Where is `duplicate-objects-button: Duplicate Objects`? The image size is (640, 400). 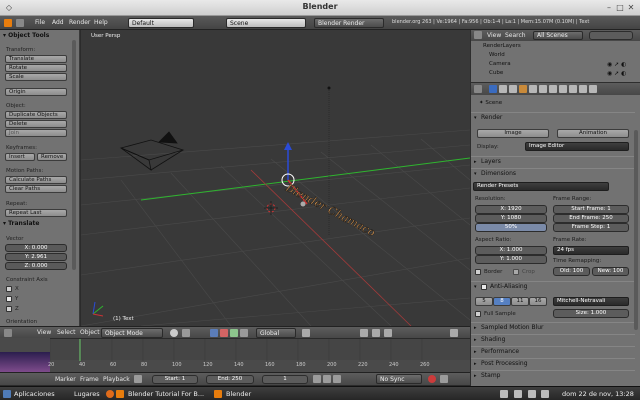
duplicate-objects-button: Duplicate Objects is located at coordinates (36, 115).